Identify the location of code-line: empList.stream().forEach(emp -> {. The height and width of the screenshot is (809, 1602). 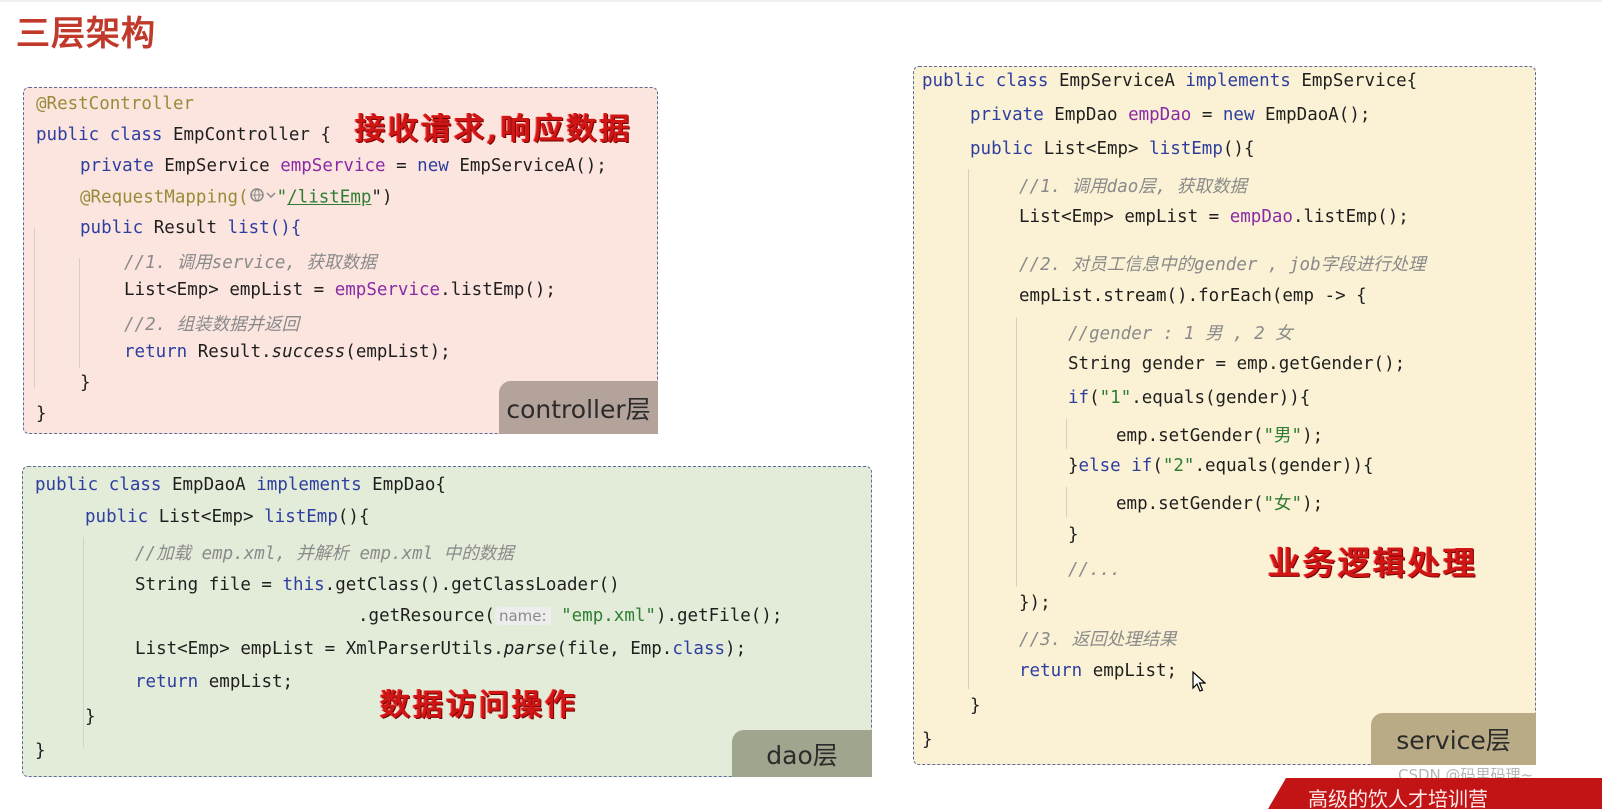
(1193, 296).